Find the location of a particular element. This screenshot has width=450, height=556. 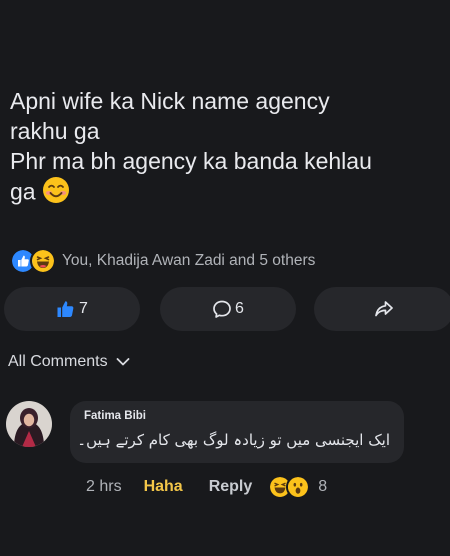

action-bar: 7 6 is located at coordinates (225, 309).